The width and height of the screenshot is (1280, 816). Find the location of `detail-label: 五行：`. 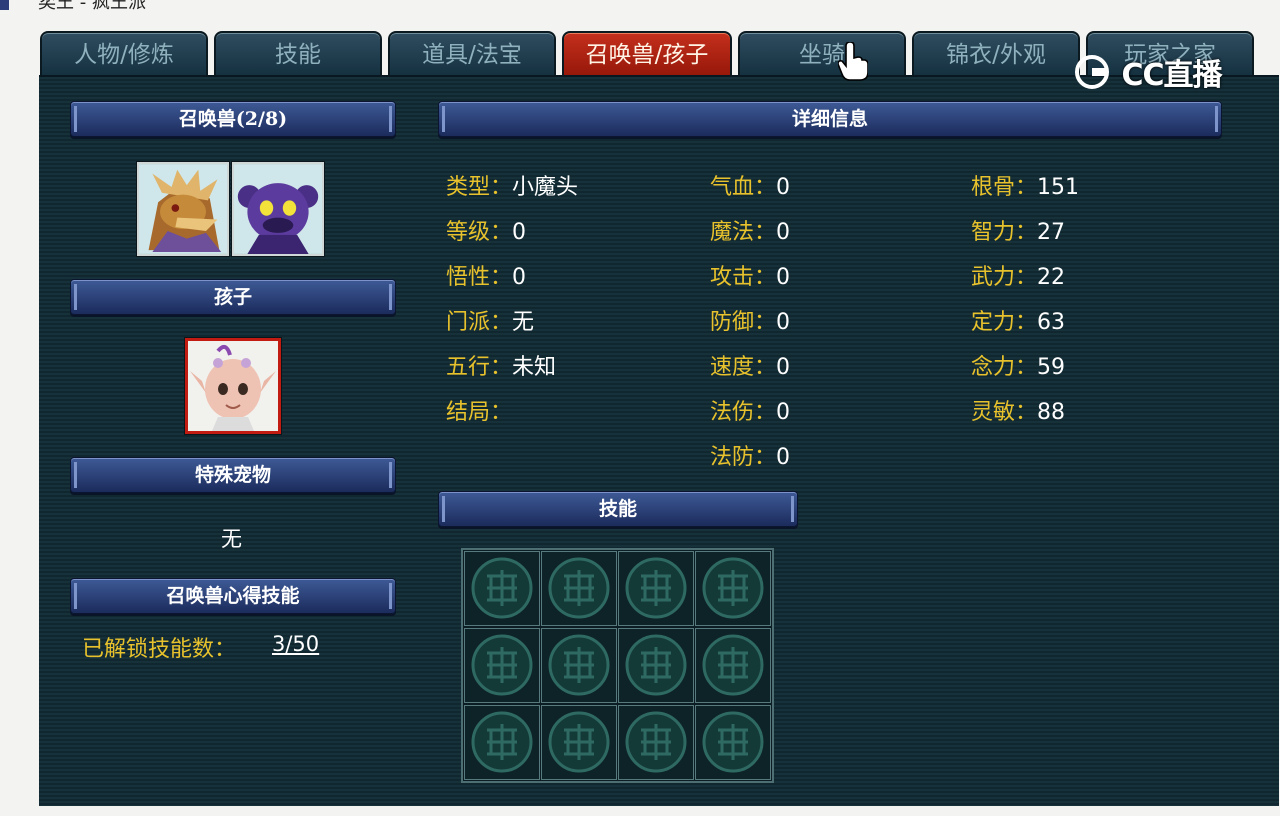

detail-label: 五行： is located at coordinates (479, 367).